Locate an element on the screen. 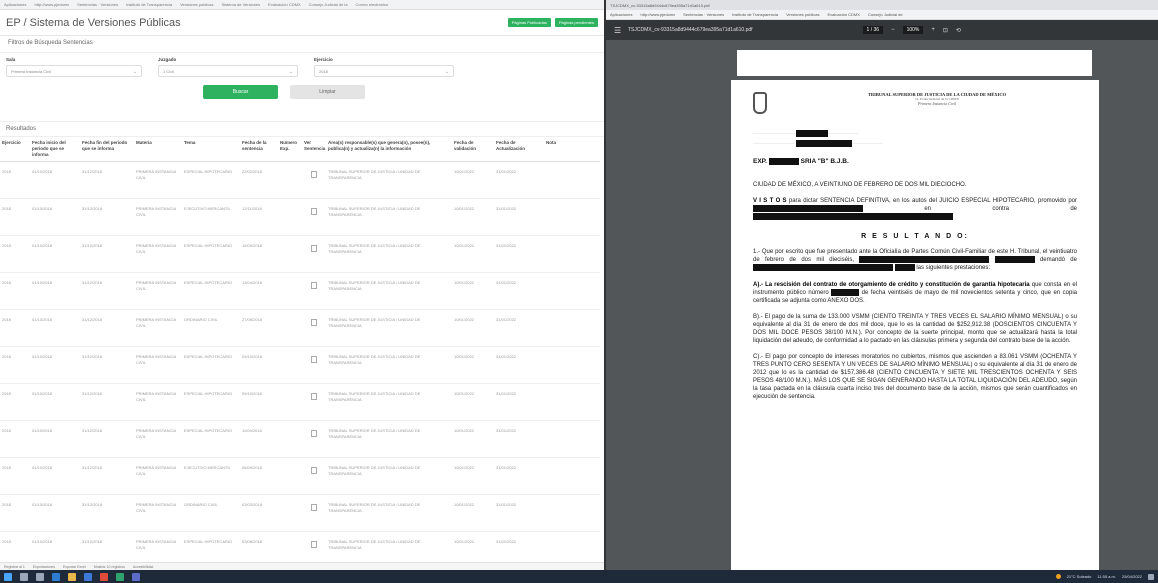  rotate-icon: ⟲ is located at coordinates (958, 30).